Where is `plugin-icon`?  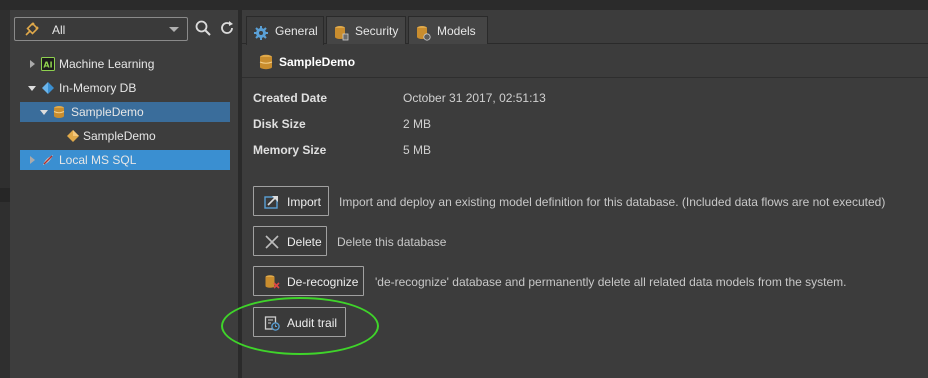
plugin-icon is located at coordinates (32, 29).